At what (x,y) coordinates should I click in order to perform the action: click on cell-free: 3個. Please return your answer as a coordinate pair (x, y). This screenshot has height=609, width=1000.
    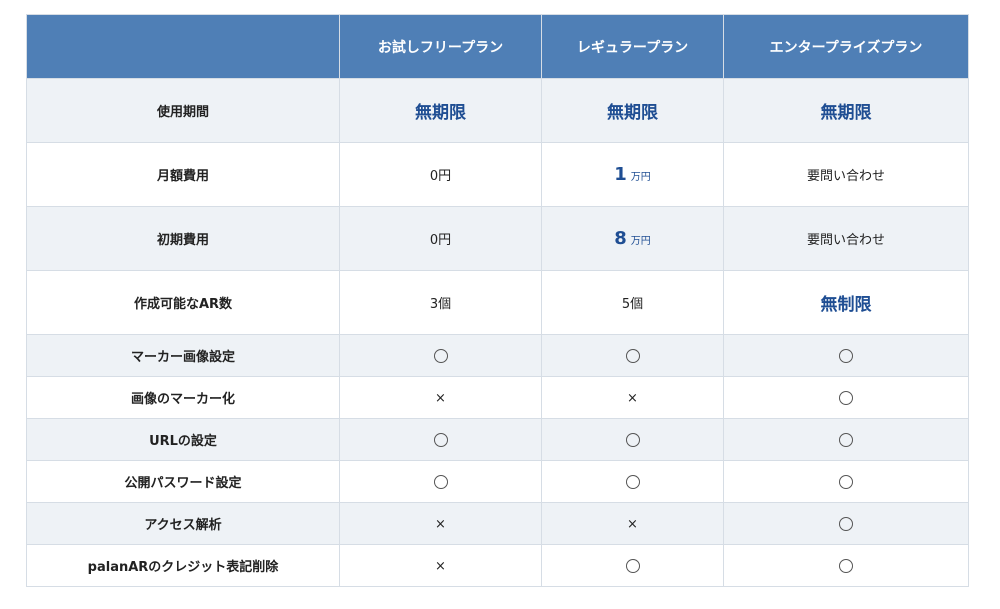
    Looking at the image, I should click on (440, 302).